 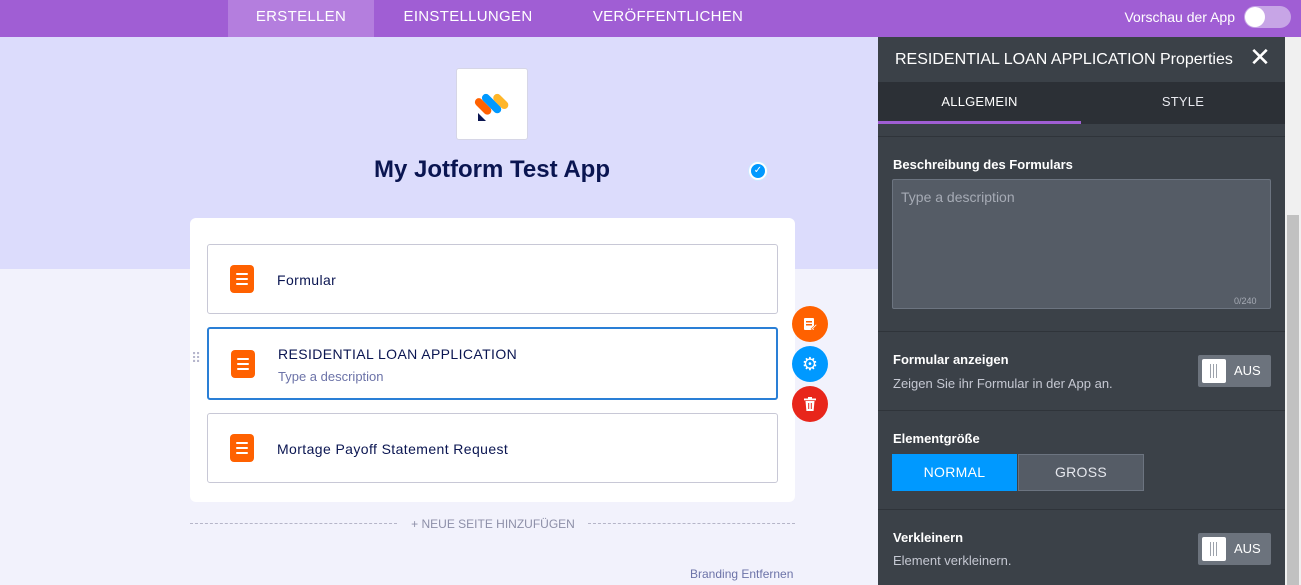 What do you see at coordinates (668, 18) in the screenshot?
I see `tab-veroeffentlichen: VERÖFFENTLICHEN` at bounding box center [668, 18].